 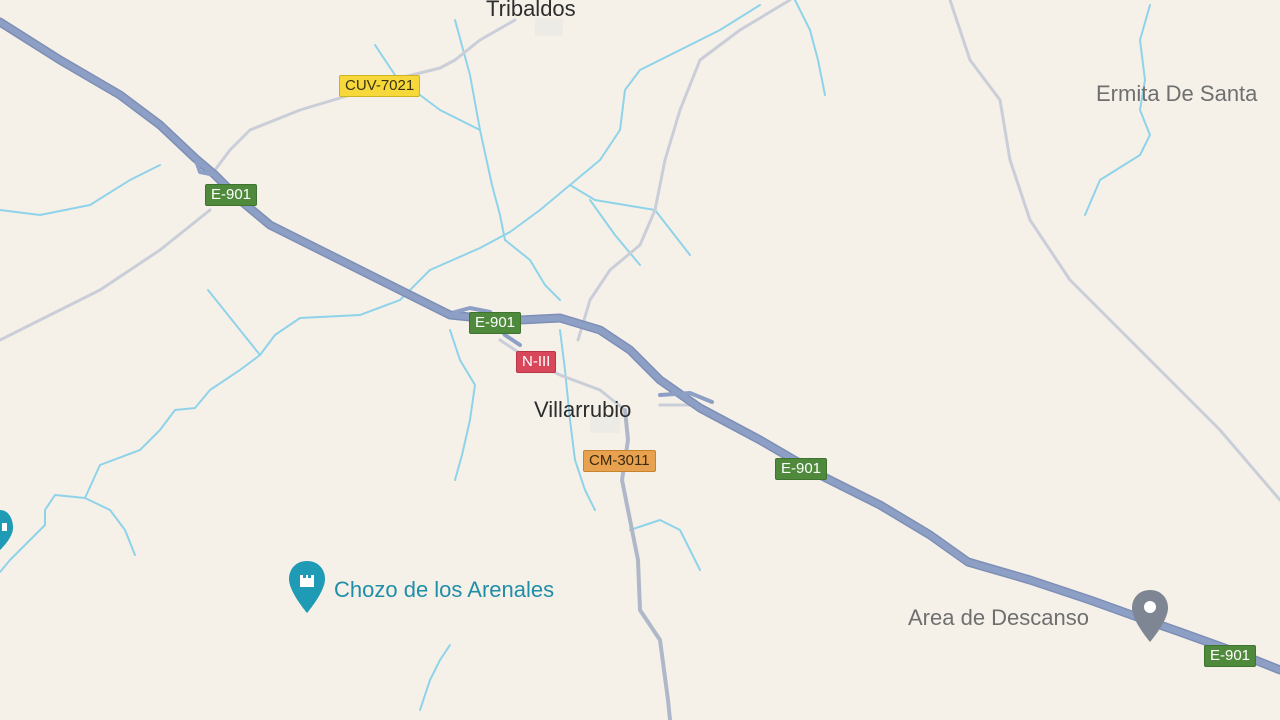 What do you see at coordinates (582, 410) in the screenshot?
I see `place-label-villarrubio: Villarrubio` at bounding box center [582, 410].